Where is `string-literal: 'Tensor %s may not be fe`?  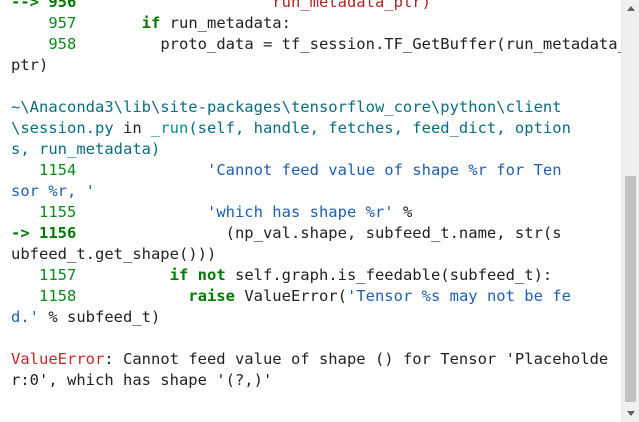 string-literal: 'Tensor %s may not be fe is located at coordinates (458, 296).